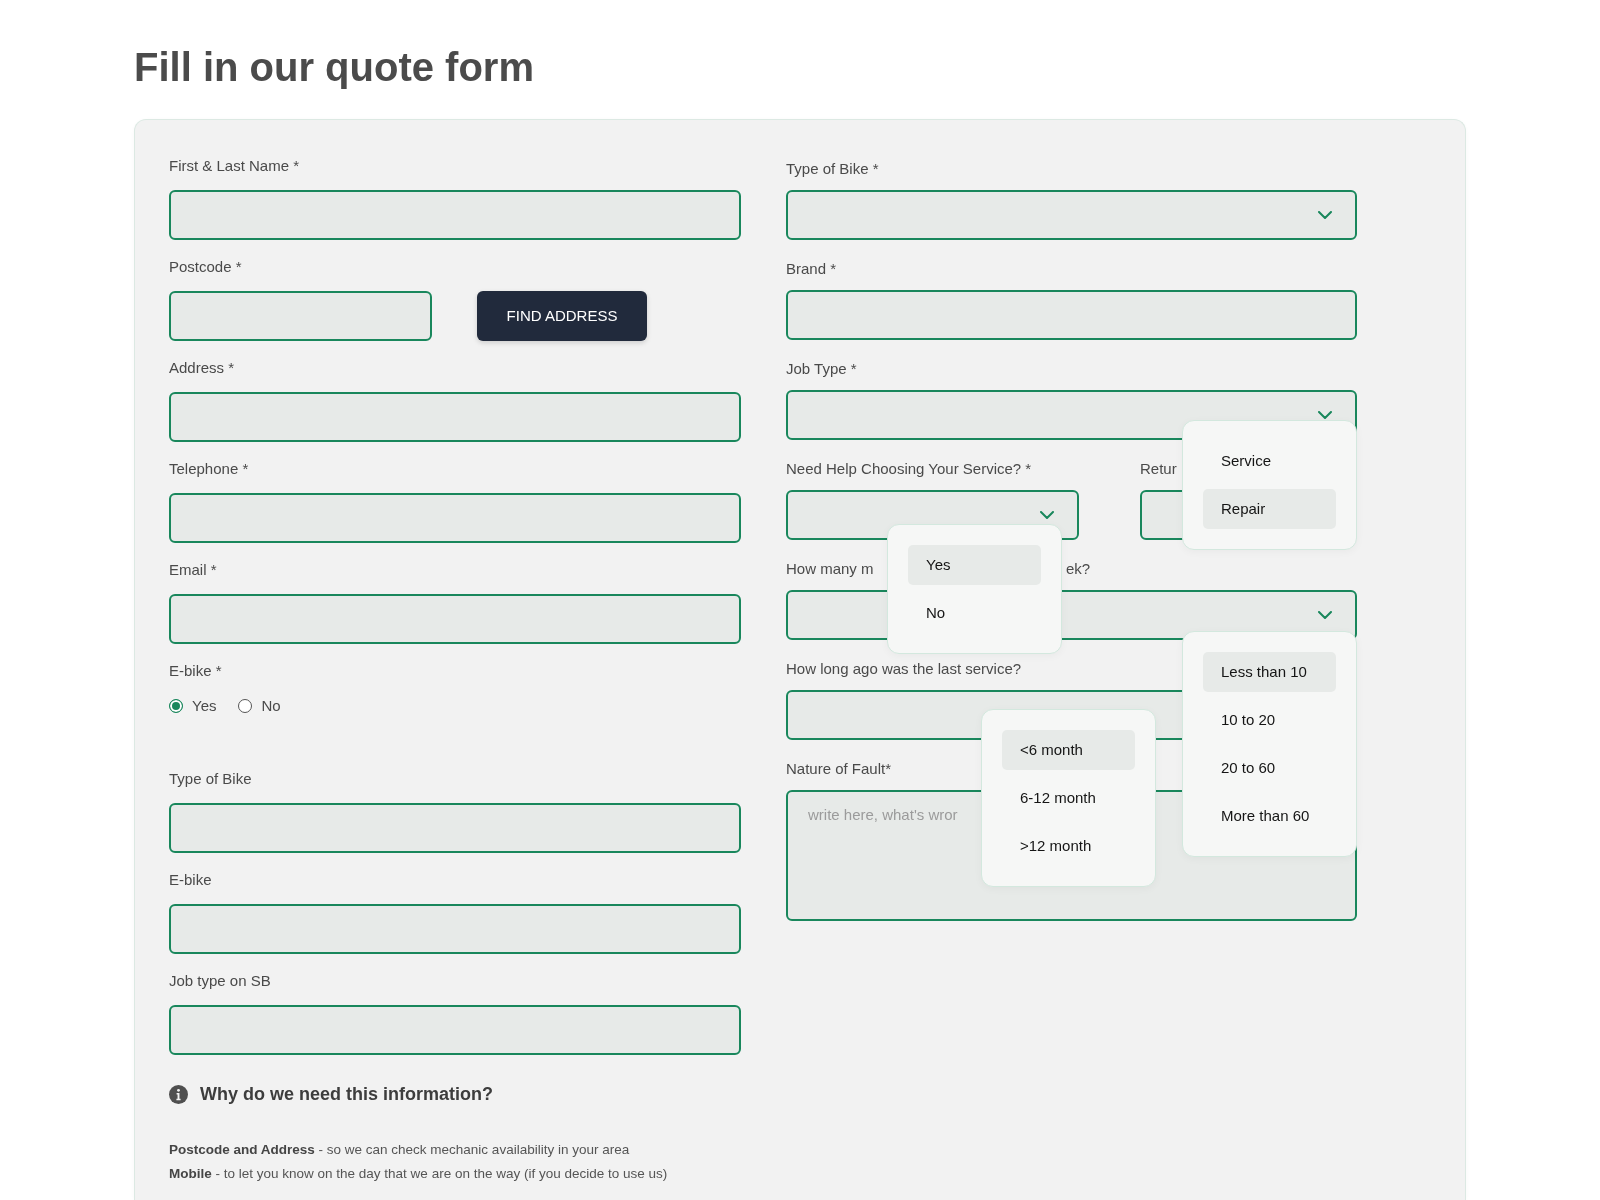 The height and width of the screenshot is (1200, 1600). Describe the element at coordinates (234, 166) in the screenshot. I see `field-label: First & Last Name *` at that location.